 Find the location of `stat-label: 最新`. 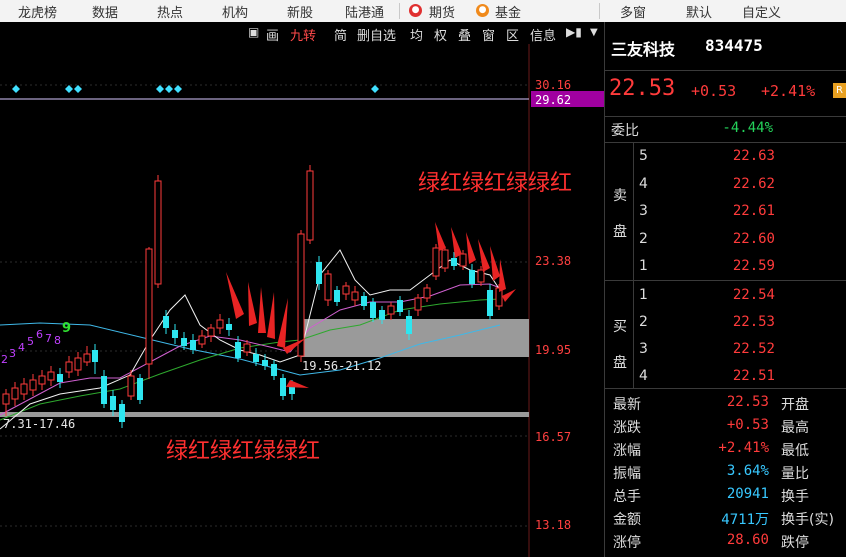

stat-label: 最新 is located at coordinates (627, 405).